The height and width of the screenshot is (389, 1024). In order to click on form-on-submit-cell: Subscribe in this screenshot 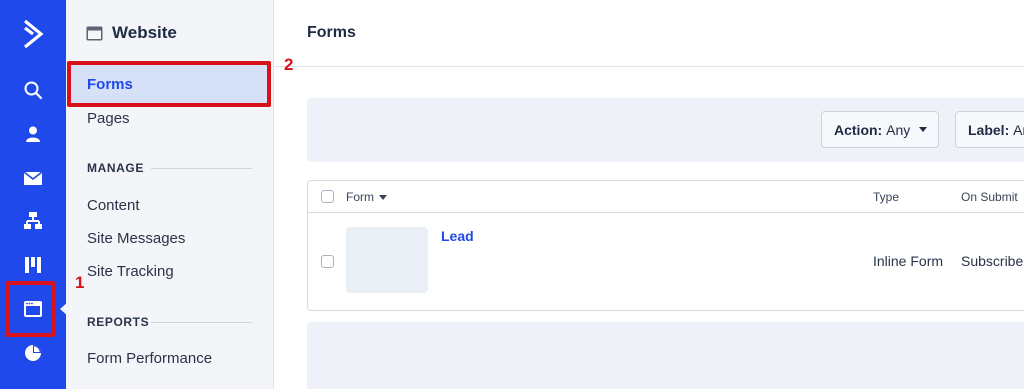, I will do `click(992, 261)`.